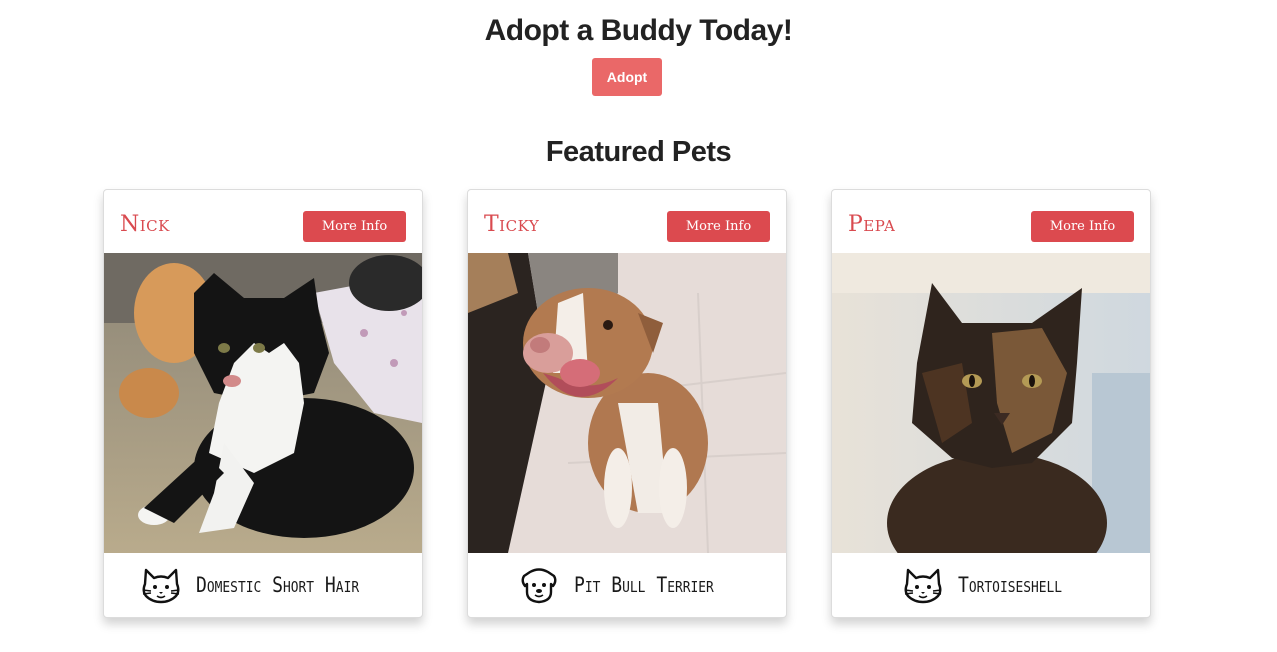  I want to click on featured-pets-heading: Featured Pets, so click(638, 152).